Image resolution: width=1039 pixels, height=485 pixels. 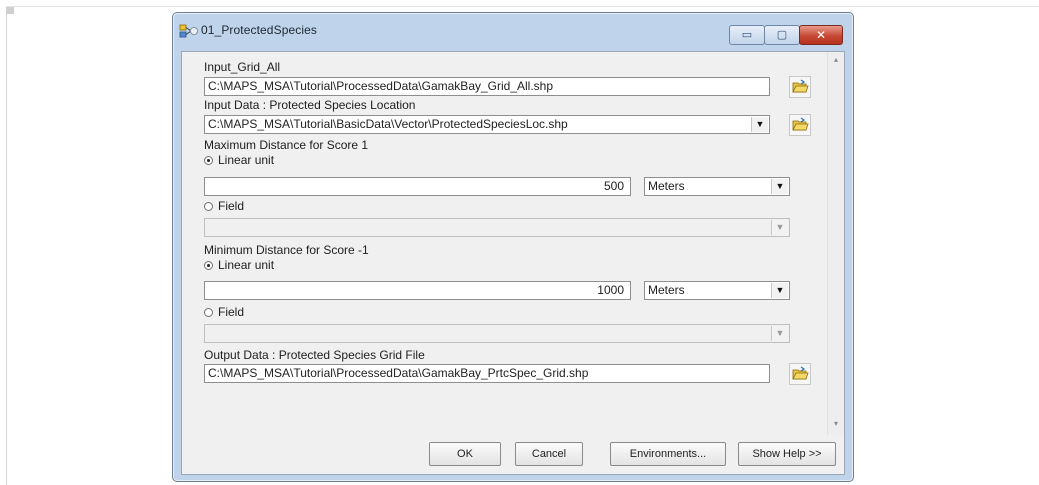 I want to click on maximize-icon: ▢, so click(x=782, y=35).